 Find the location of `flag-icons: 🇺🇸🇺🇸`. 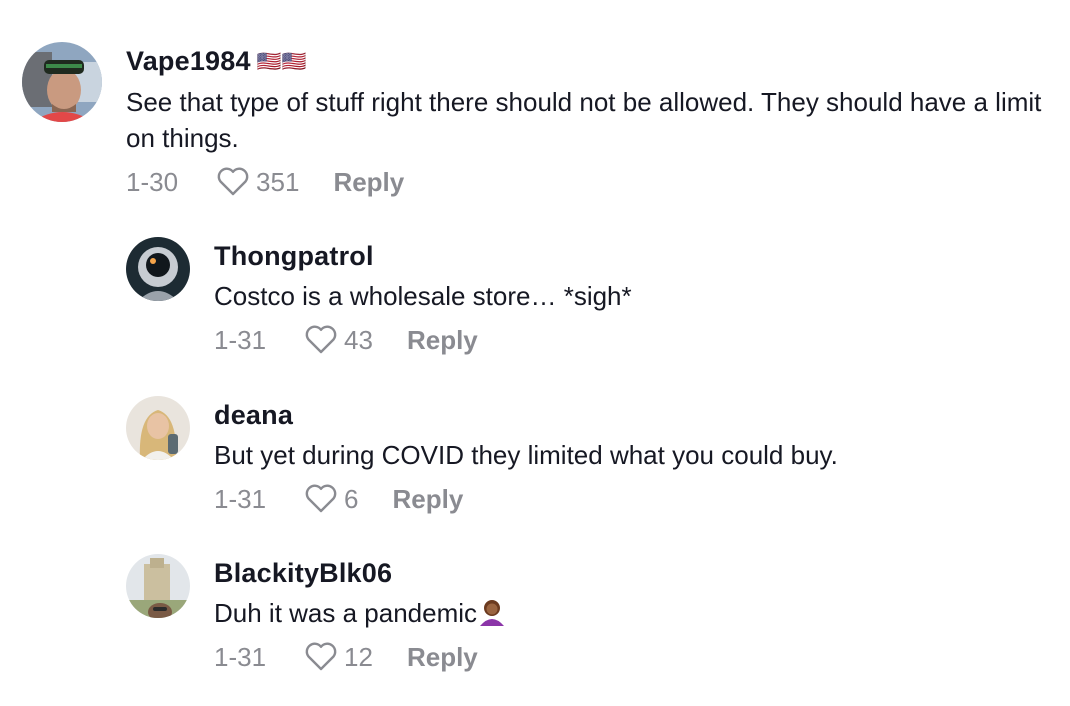

flag-icons: 🇺🇸🇺🇸 is located at coordinates (281, 62).